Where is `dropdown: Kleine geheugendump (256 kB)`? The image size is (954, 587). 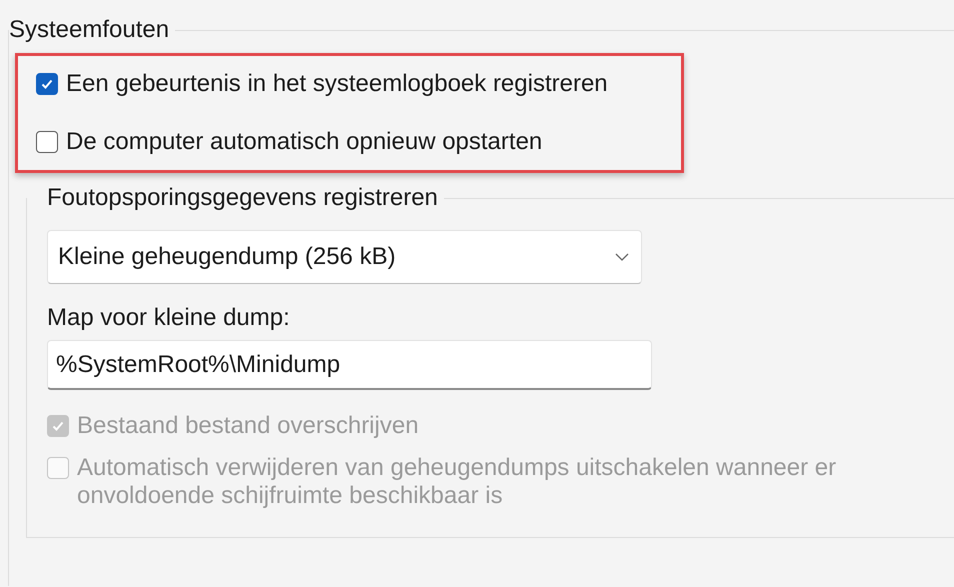
dropdown: Kleine geheugendump (256 kB) is located at coordinates (344, 257).